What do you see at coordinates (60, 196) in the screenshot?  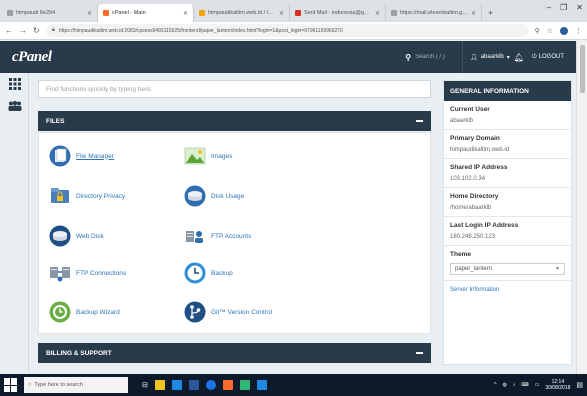 I see `directory-privacy-icon` at bounding box center [60, 196].